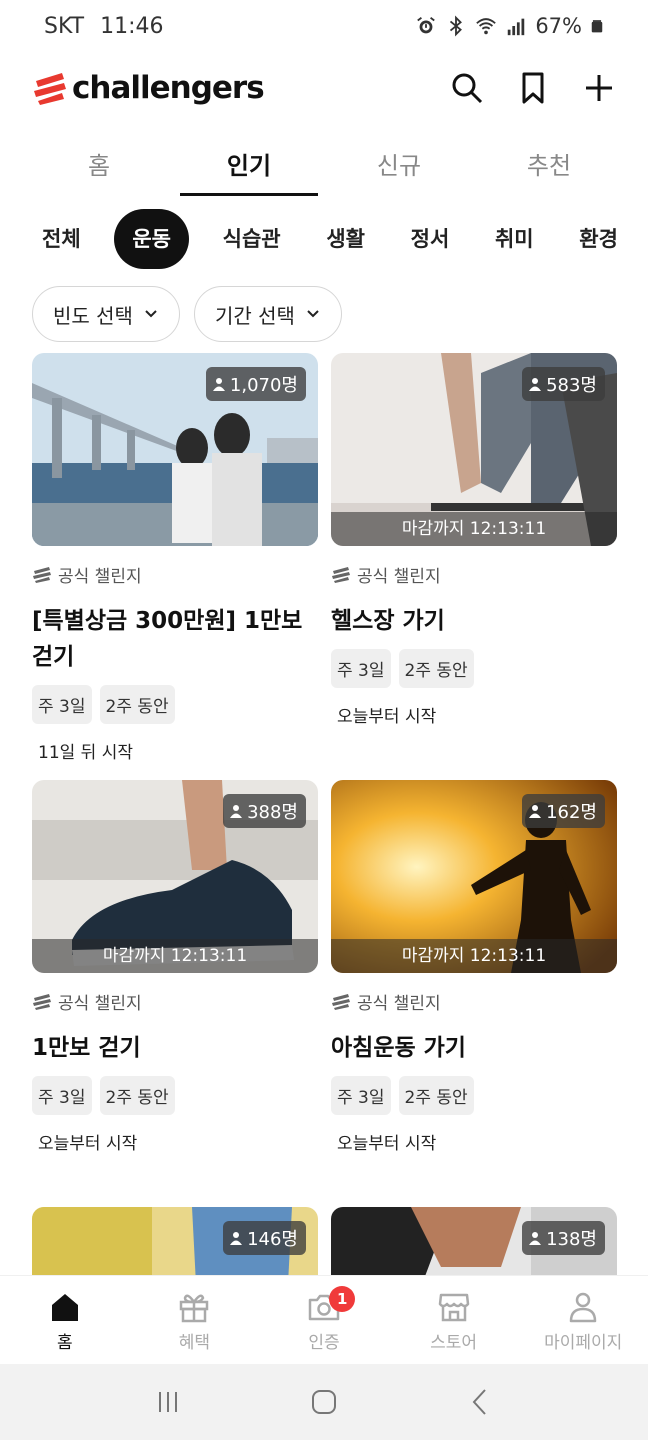 The height and width of the screenshot is (1440, 648). What do you see at coordinates (474, 1241) in the screenshot?
I see `challenge-card: 138명` at bounding box center [474, 1241].